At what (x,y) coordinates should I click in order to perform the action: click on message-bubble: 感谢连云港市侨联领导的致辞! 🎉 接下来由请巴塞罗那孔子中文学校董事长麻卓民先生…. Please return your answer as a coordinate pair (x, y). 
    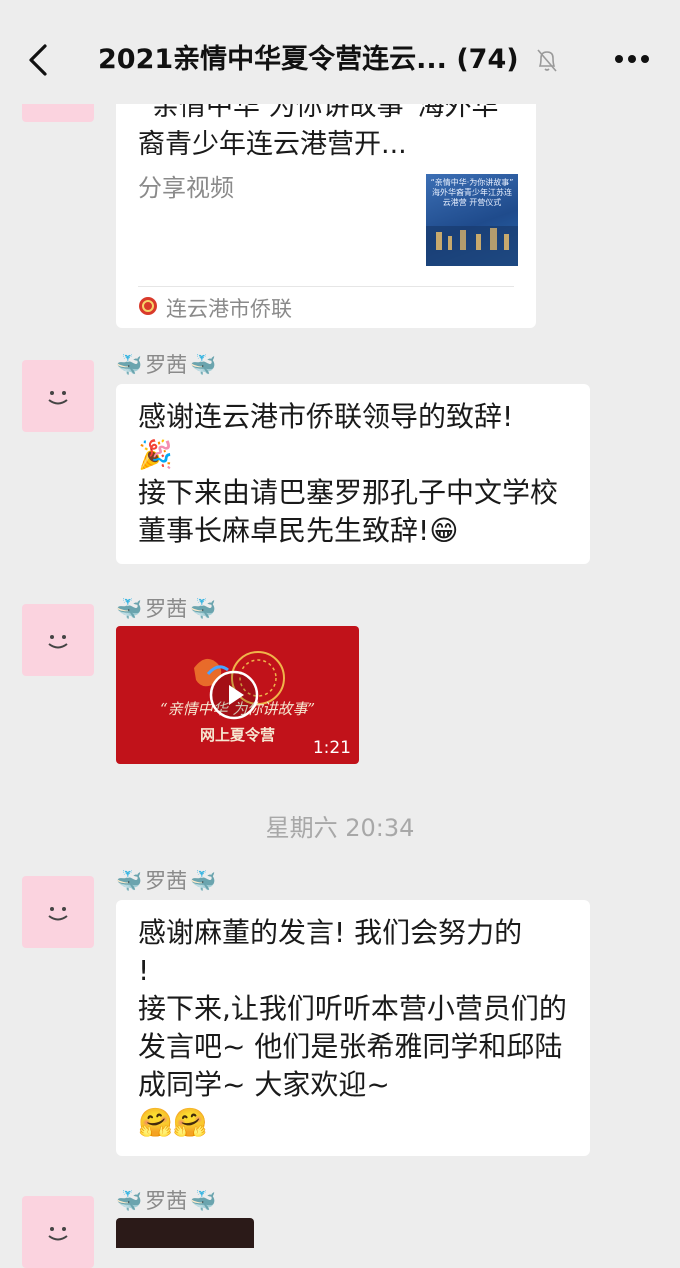
    Looking at the image, I should click on (353, 474).